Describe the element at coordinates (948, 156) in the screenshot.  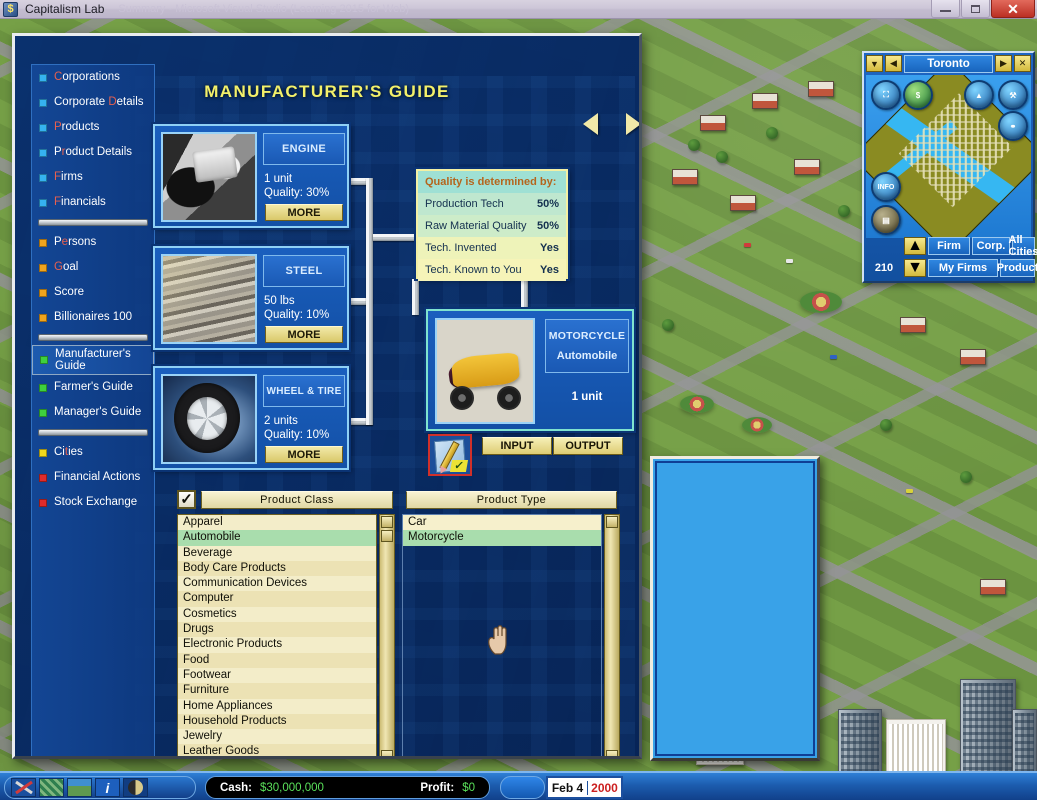
I see `minimap-canvas: ⛶ $ ▲ ⚒ ⚭ INFO ▤` at that location.